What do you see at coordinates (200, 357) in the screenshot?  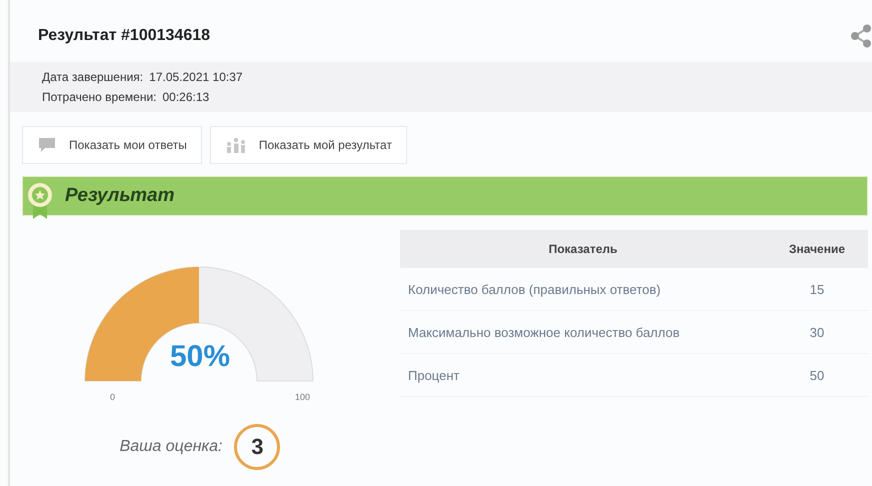 I see `percent-value: 50%` at bounding box center [200, 357].